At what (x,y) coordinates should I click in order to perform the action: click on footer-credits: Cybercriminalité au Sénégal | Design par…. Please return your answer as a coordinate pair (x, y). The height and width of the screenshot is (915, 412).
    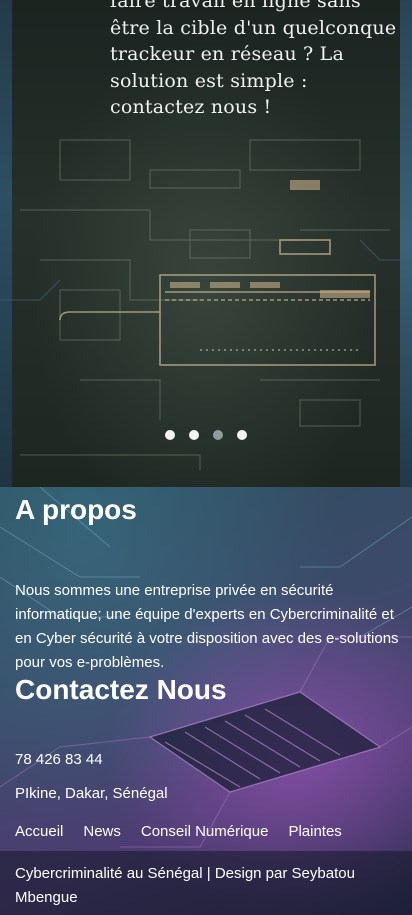
    Looking at the image, I should click on (185, 885).